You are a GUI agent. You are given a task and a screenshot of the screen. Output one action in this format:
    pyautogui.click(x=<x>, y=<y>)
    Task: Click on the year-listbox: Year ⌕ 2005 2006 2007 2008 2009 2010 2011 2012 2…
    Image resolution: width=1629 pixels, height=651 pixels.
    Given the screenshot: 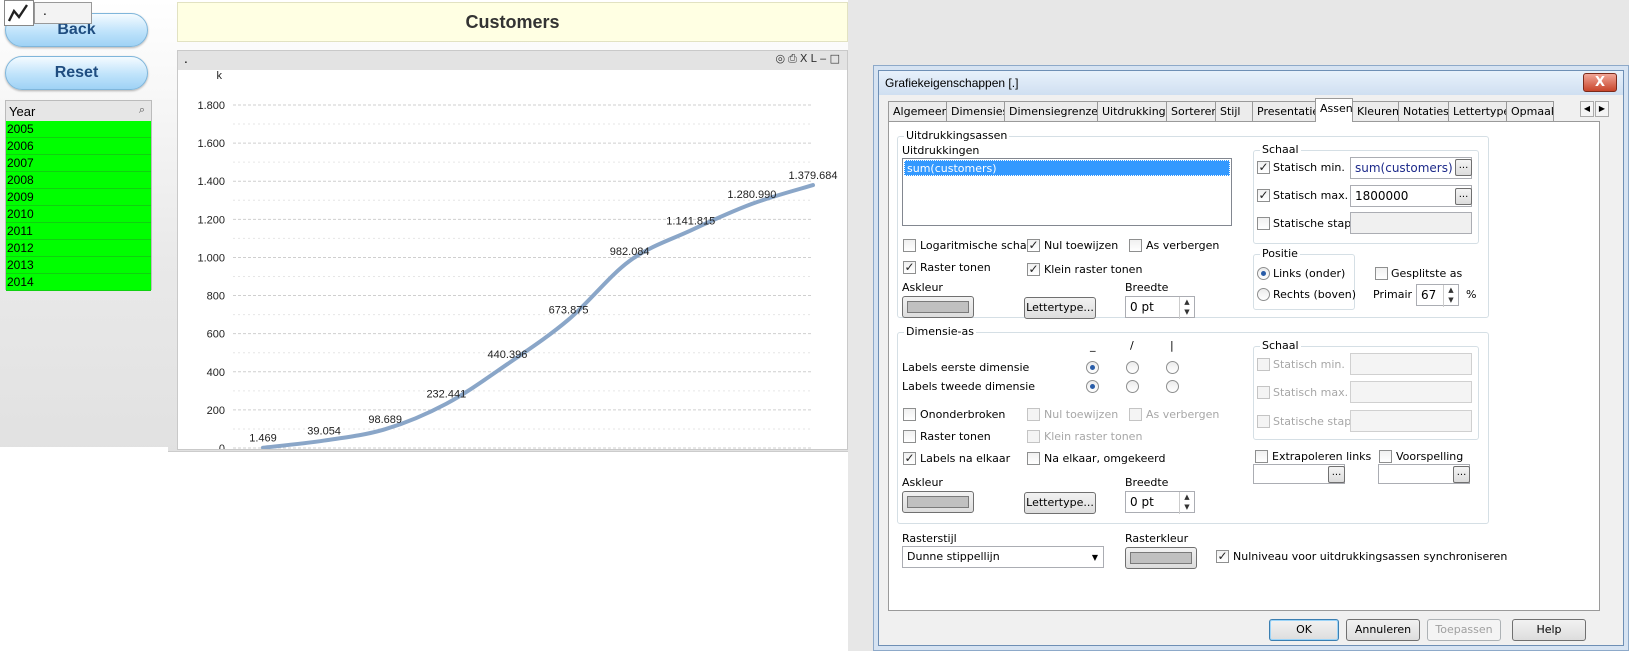 What is the action you would take?
    pyautogui.click(x=78, y=195)
    